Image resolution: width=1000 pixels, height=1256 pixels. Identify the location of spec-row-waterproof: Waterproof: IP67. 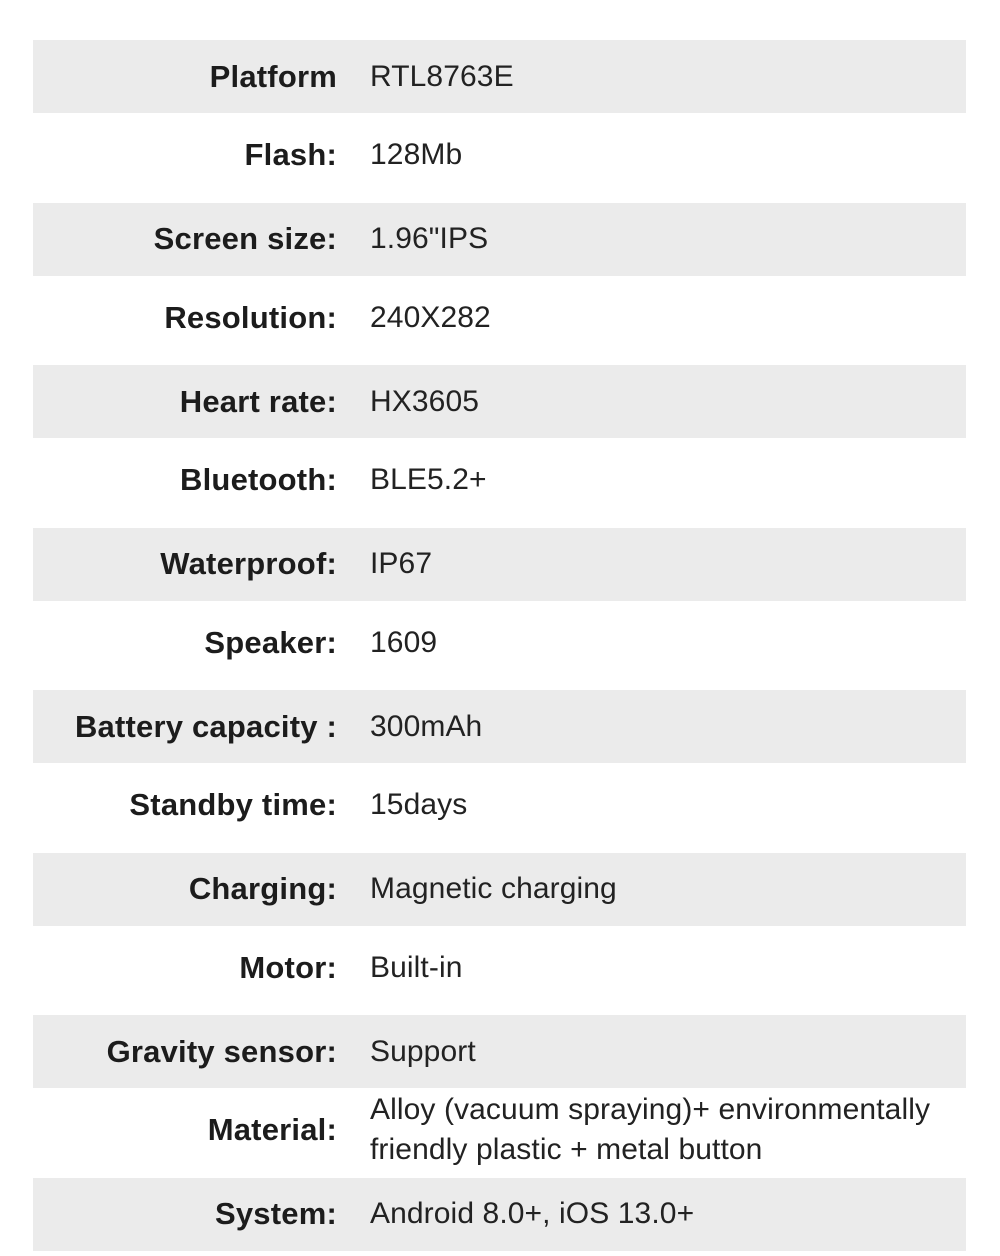
(499, 564).